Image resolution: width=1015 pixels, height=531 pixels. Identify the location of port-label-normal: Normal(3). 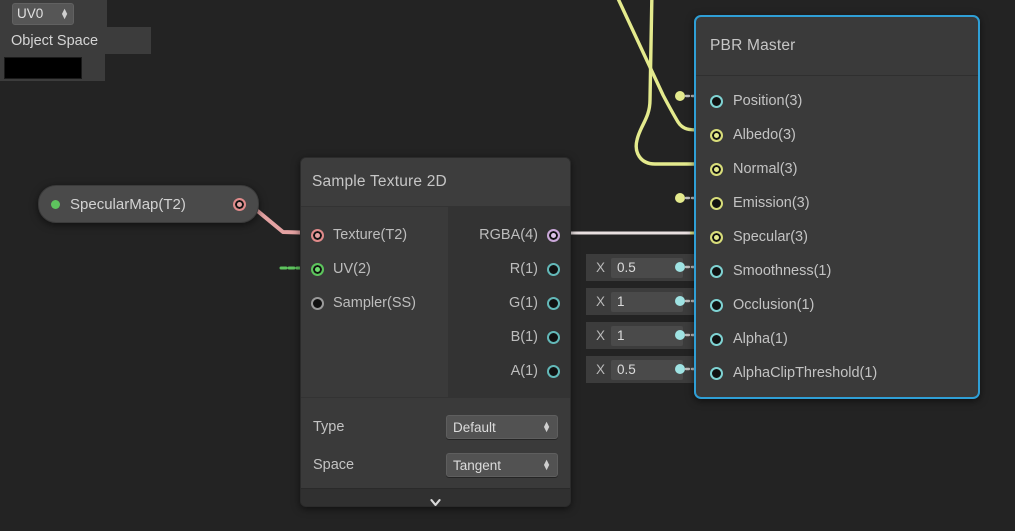
(765, 169).